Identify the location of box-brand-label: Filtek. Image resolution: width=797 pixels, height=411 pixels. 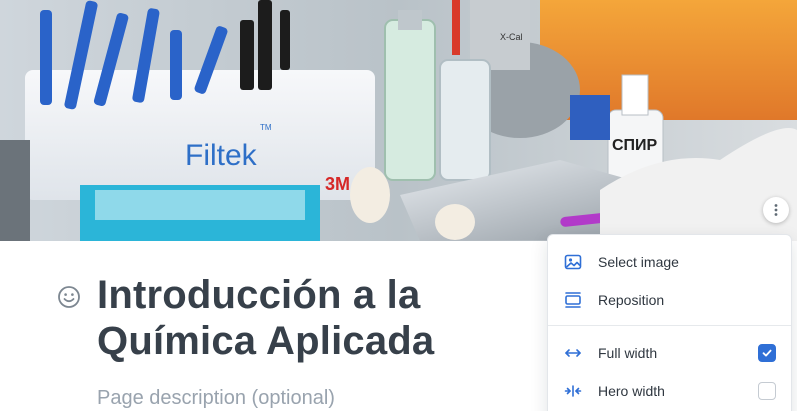
(221, 155).